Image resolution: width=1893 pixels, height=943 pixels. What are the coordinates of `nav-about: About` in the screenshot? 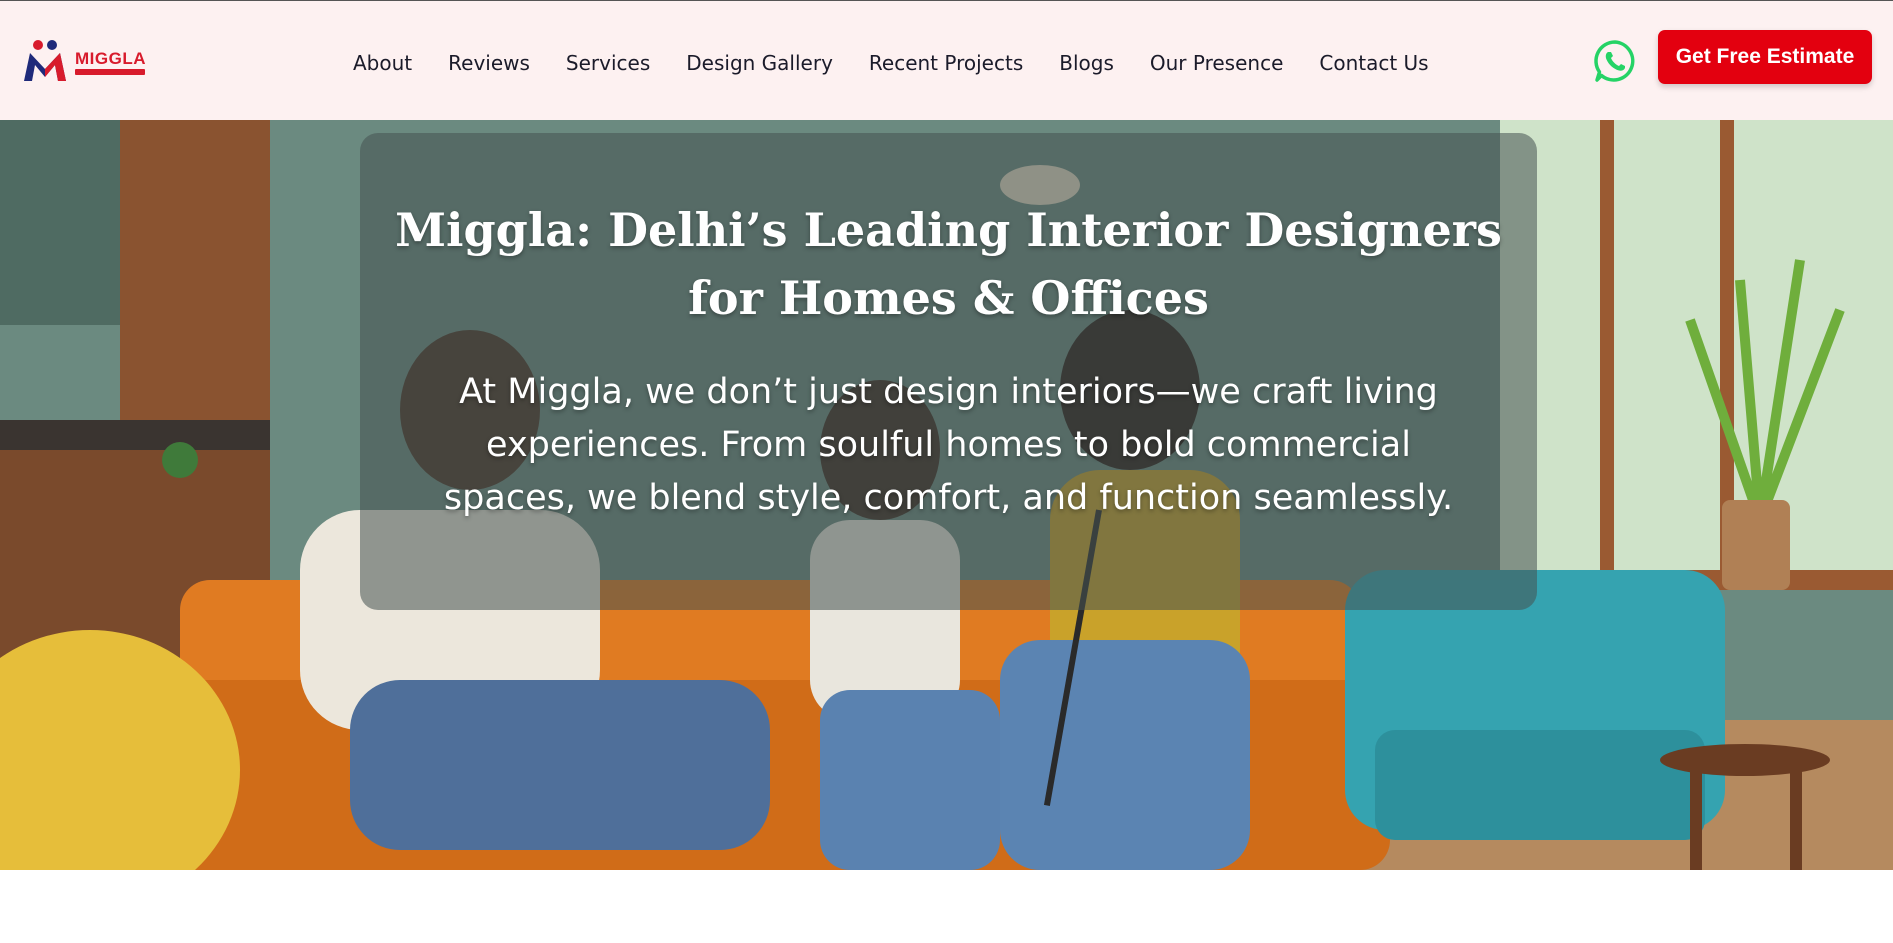 It's located at (382, 63).